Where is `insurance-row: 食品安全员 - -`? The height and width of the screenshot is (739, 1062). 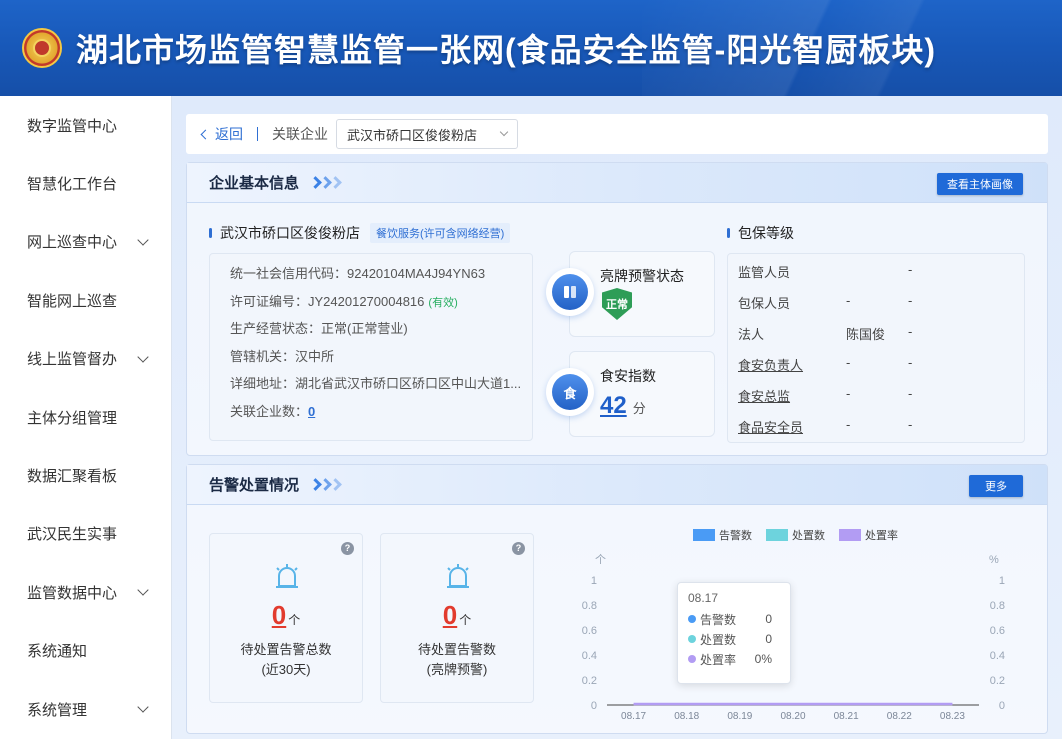 insurance-row: 食品安全员 - - is located at coordinates (878, 427).